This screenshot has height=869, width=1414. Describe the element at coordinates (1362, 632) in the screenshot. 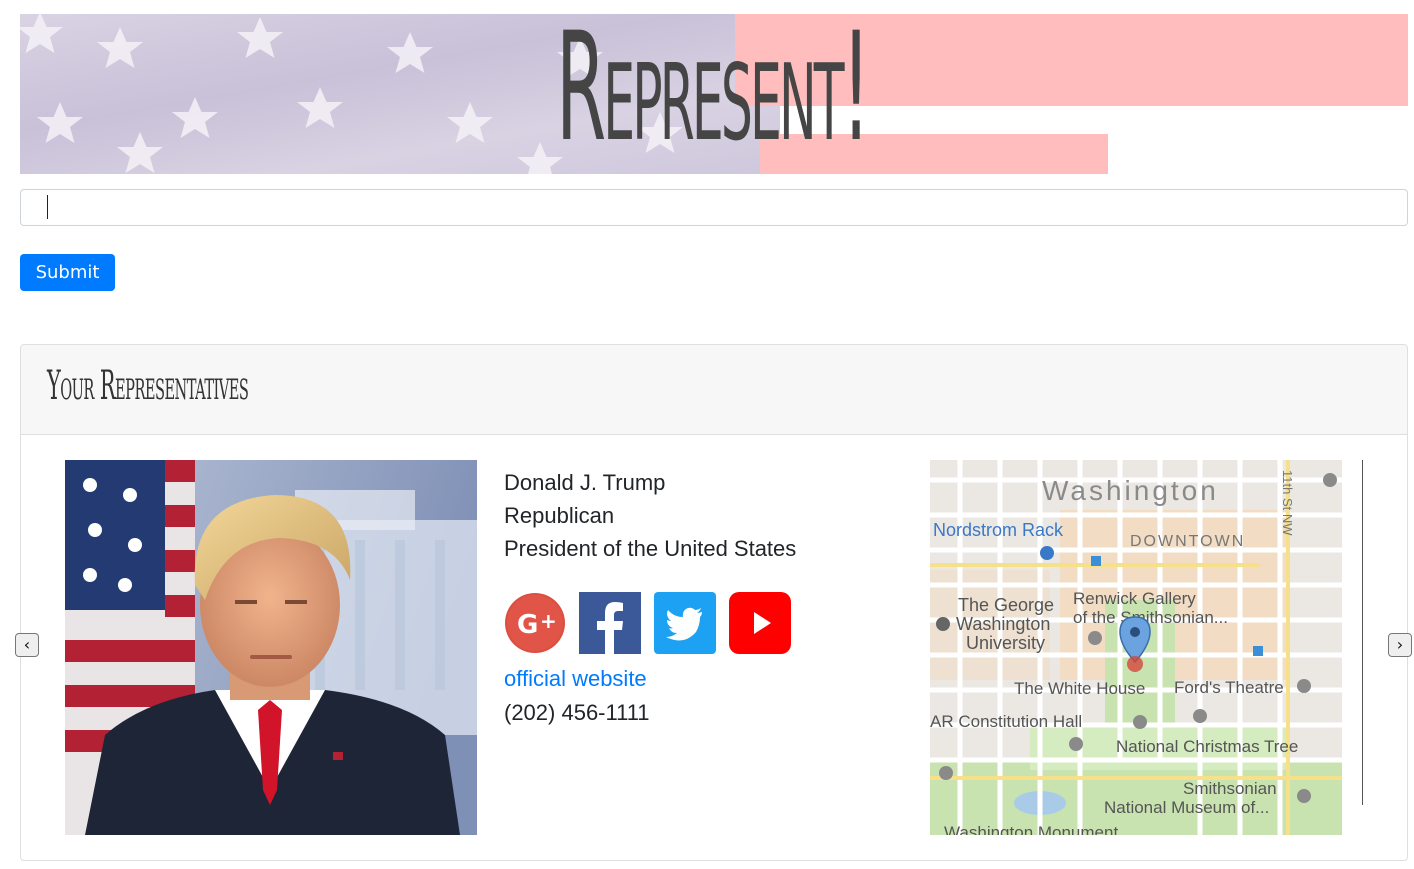

I see `carousel-divider` at that location.